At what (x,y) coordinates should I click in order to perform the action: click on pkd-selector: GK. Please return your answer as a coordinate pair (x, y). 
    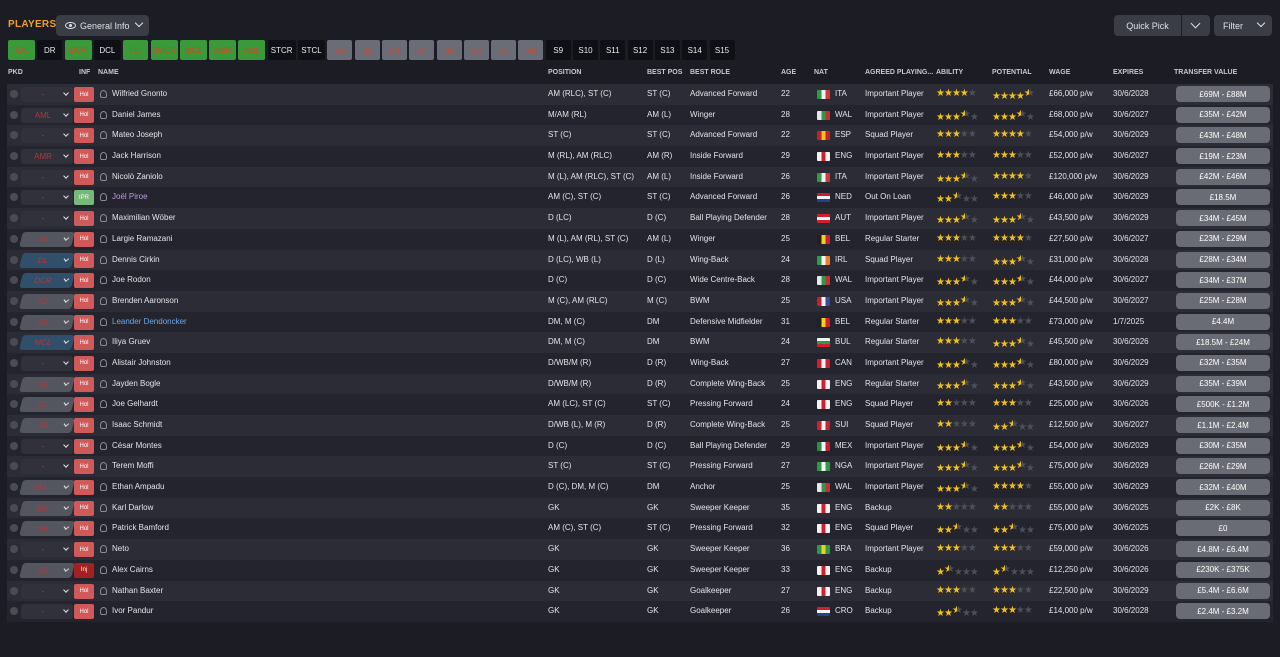
    Looking at the image, I should click on (47, 508).